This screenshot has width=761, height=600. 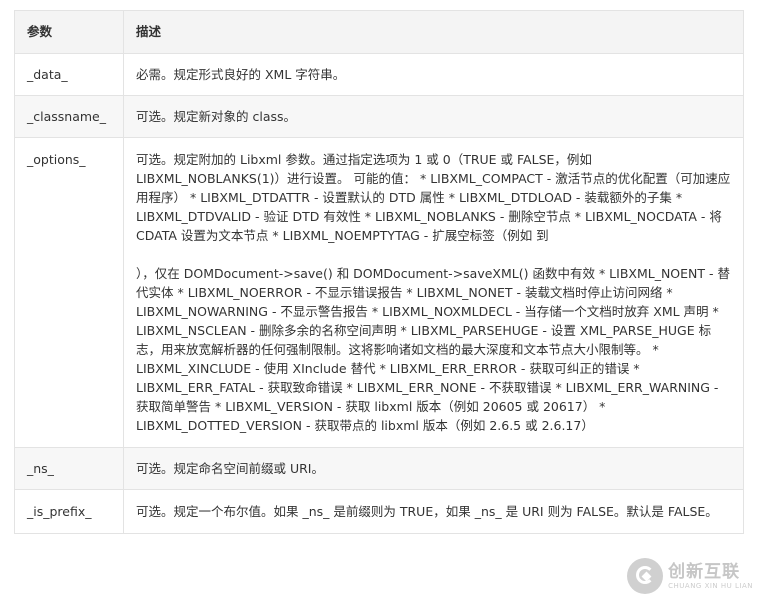 I want to click on watermark: 创新互联 CHUANG XIN HU LIAN, so click(x=690, y=576).